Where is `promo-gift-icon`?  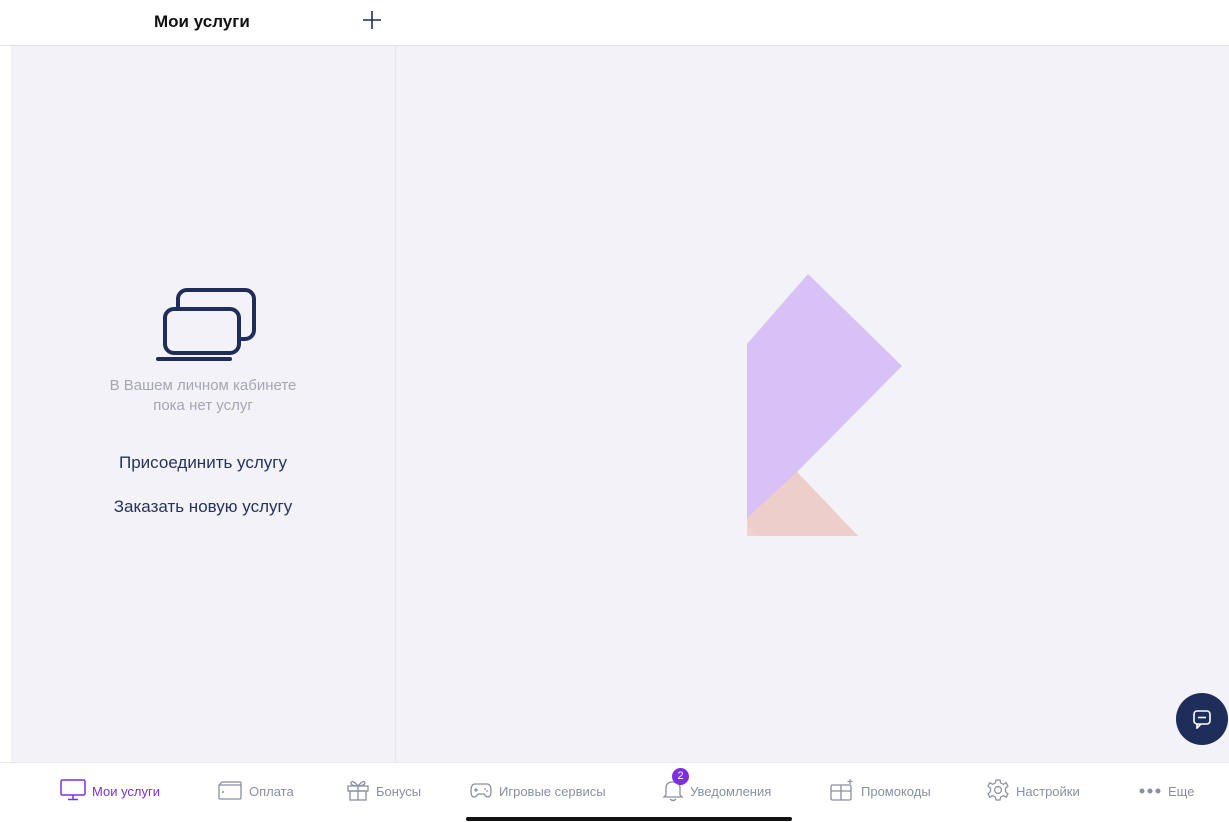 promo-gift-icon is located at coordinates (845, 791).